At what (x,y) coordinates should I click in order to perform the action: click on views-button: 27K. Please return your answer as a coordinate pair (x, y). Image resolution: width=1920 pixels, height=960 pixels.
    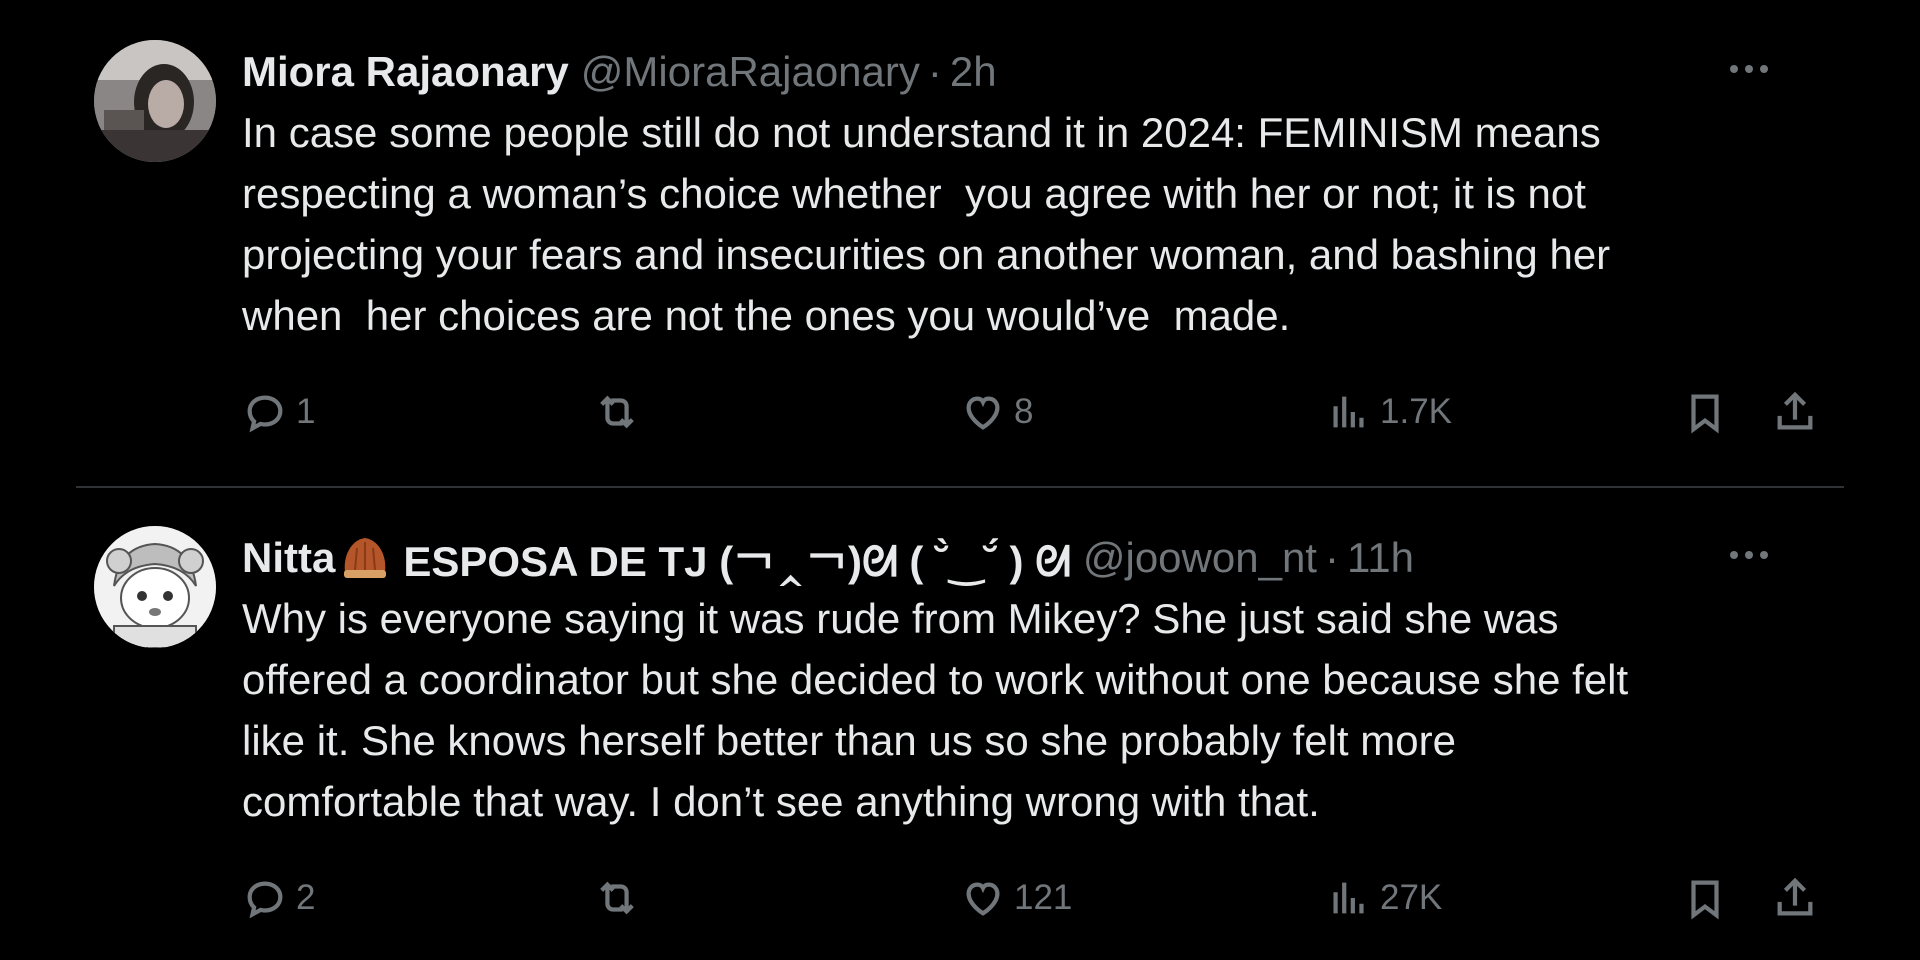
    Looking at the image, I should click on (1384, 898).